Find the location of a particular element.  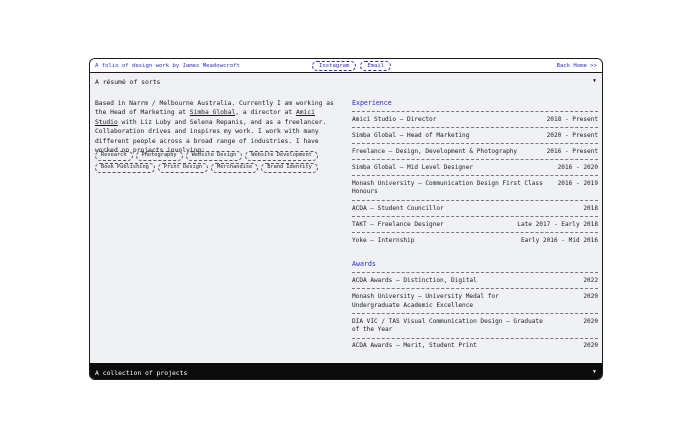

experience-role: TAKT — Freelance Designer is located at coordinates (398, 224).